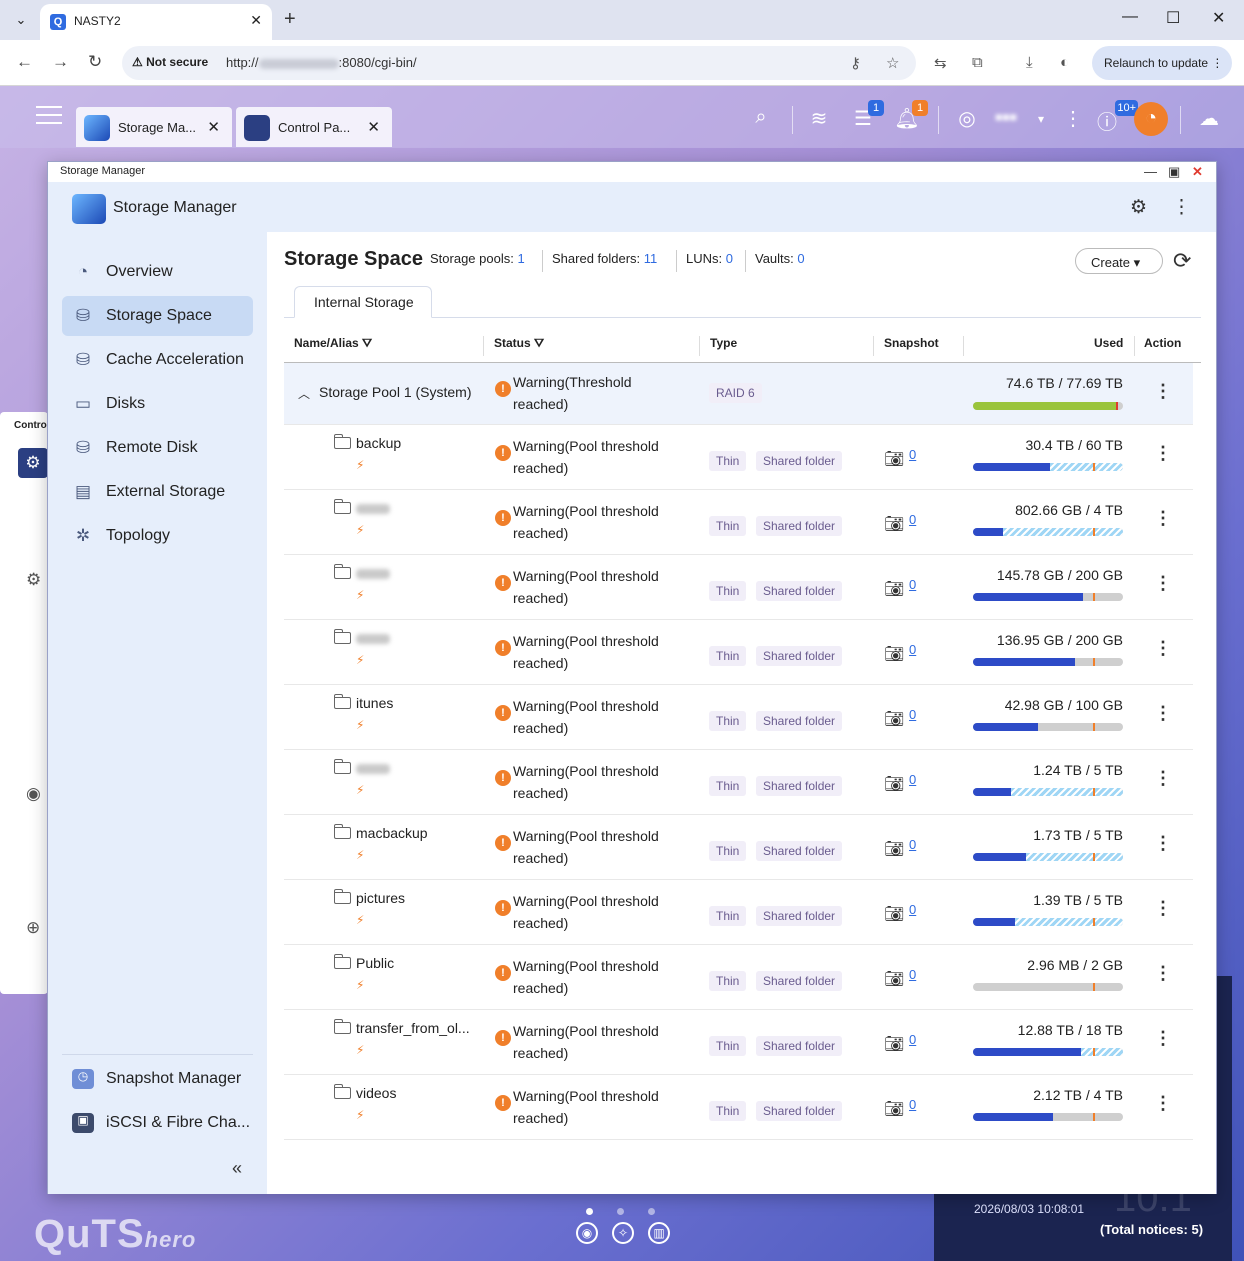 This screenshot has height=1261, width=1244. I want to click on desktop-page-dots, so click(632, 1211).